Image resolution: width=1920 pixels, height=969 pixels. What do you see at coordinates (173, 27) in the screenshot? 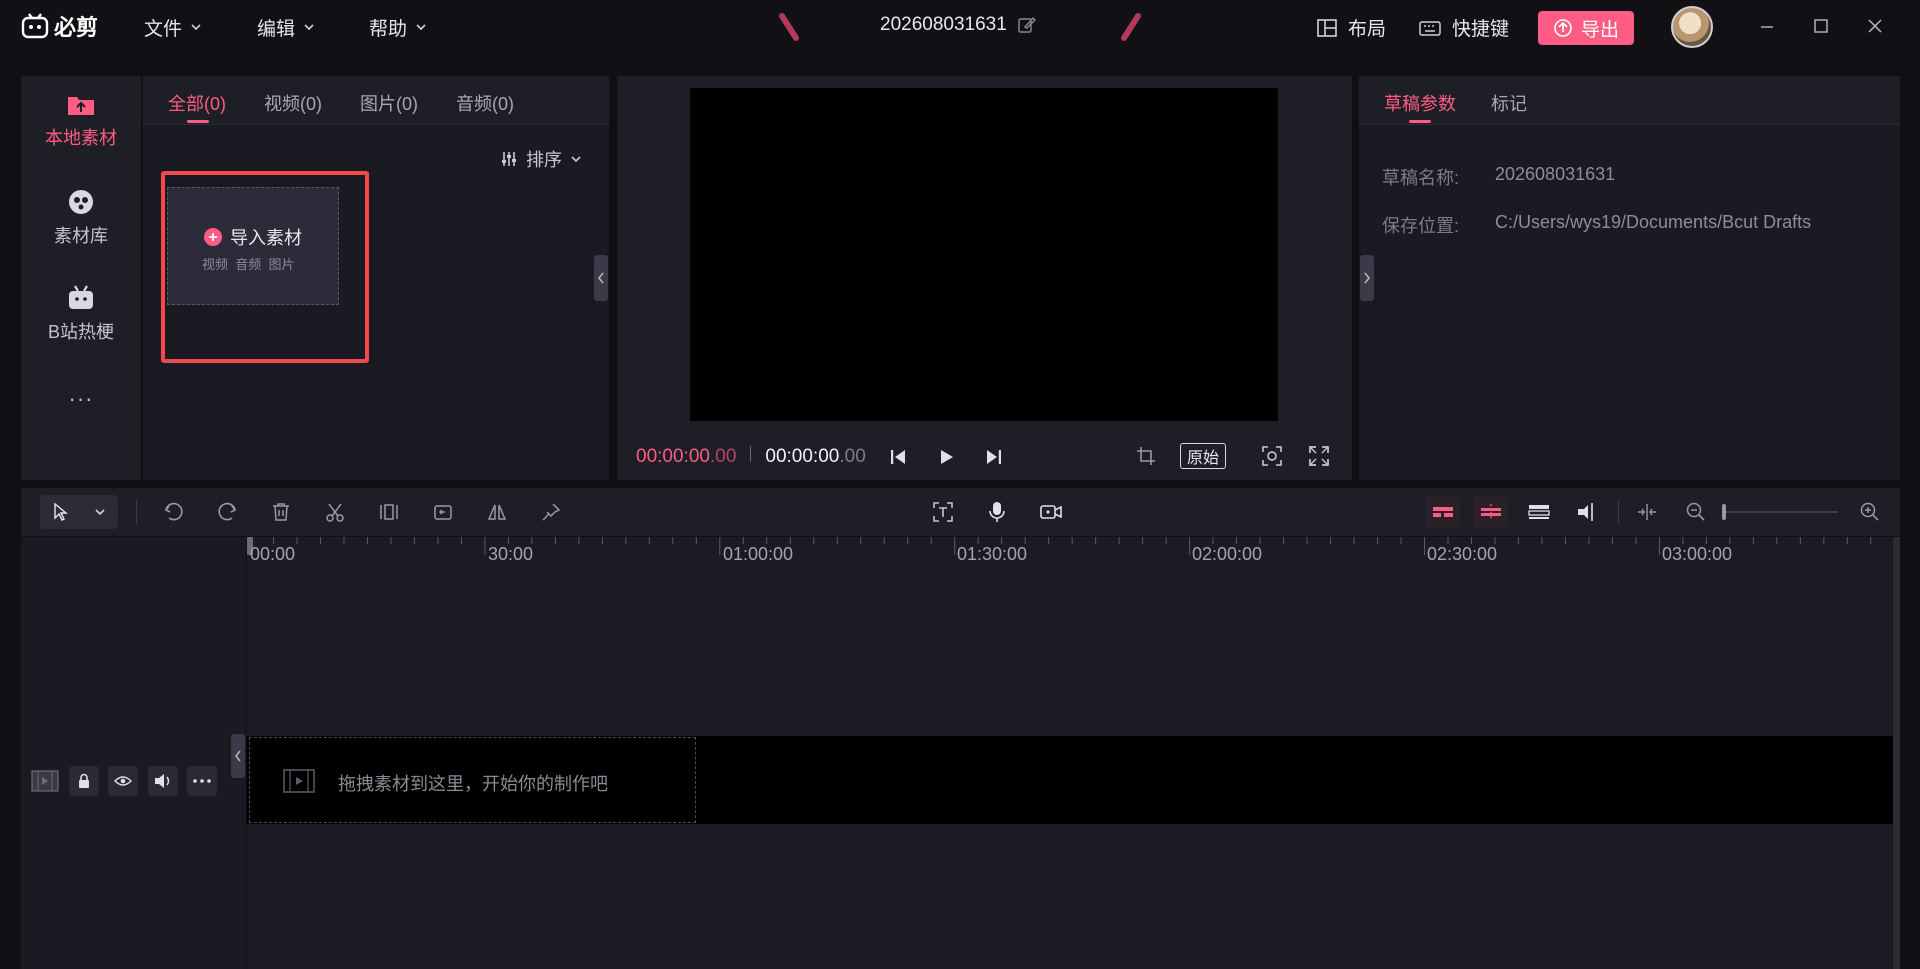
I see `menu-file: 文件` at bounding box center [173, 27].